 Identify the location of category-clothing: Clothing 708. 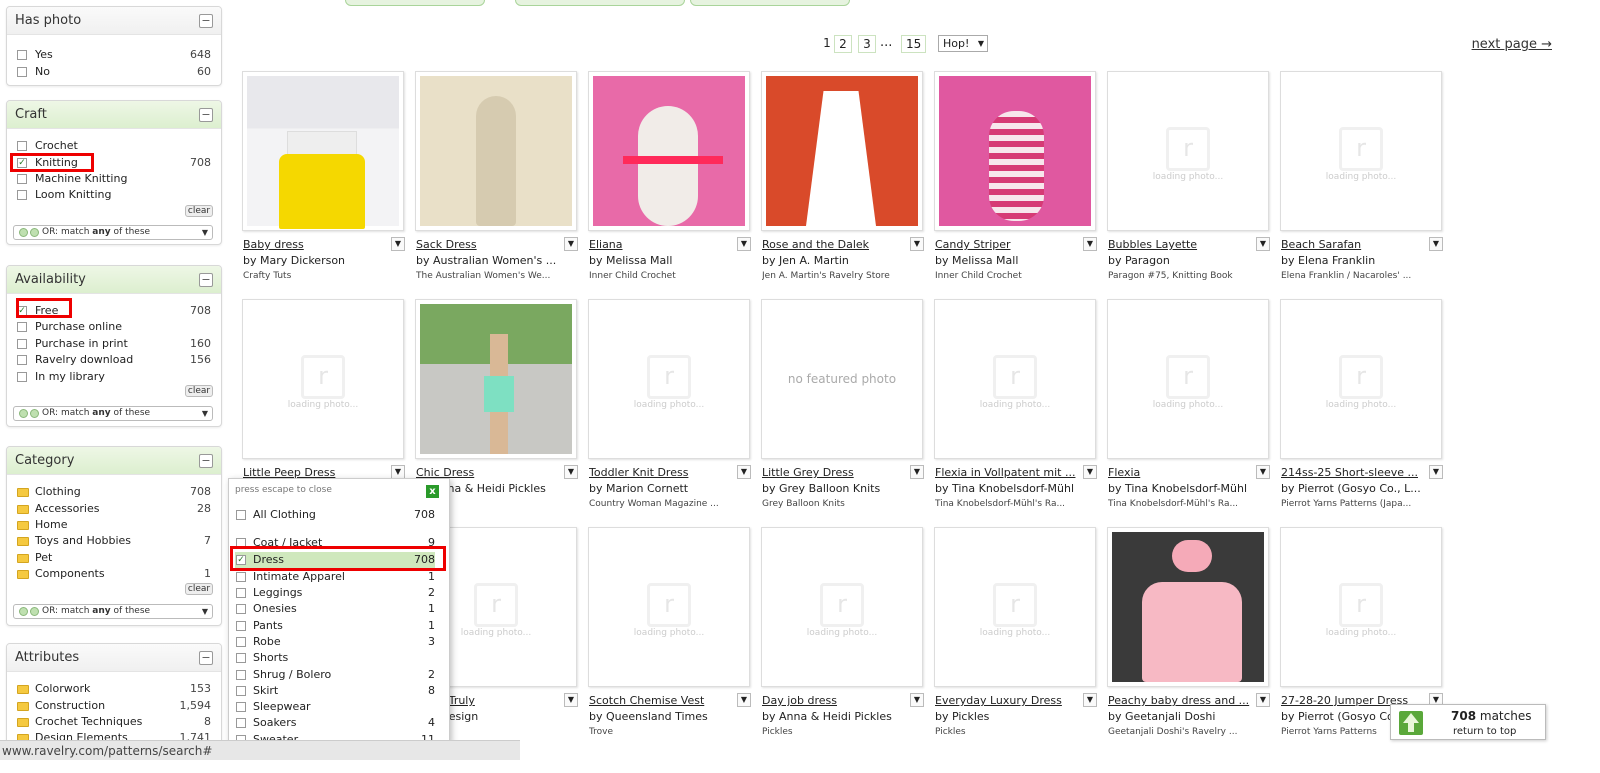
(114, 492).